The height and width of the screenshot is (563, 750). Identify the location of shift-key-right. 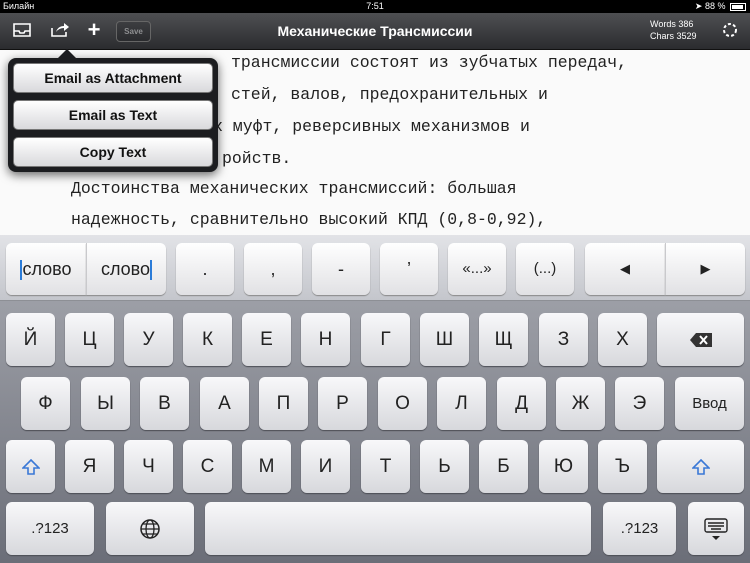
(700, 466).